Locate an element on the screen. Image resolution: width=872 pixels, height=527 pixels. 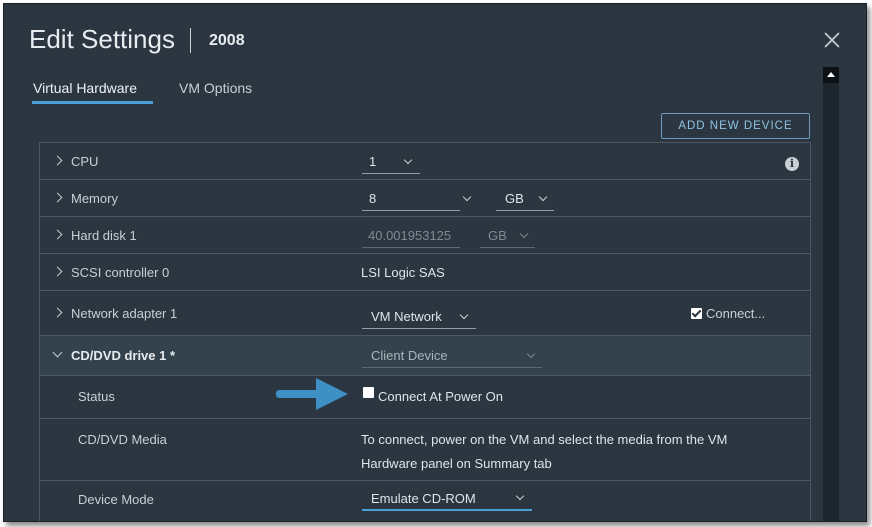
cdrom-type-select: Client Device is located at coordinates (452, 356).